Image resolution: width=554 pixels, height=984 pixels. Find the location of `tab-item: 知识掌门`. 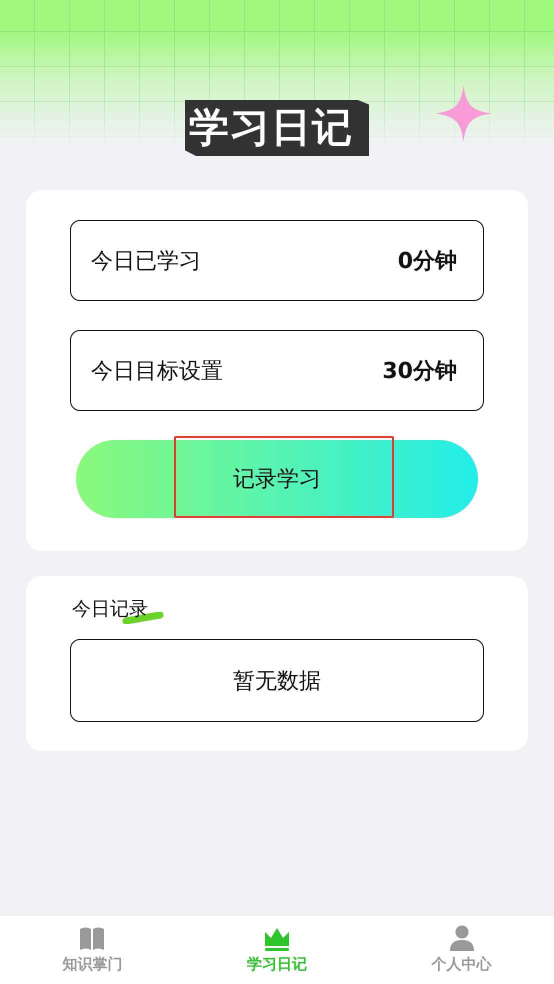

tab-item: 知识掌门 is located at coordinates (92, 950).